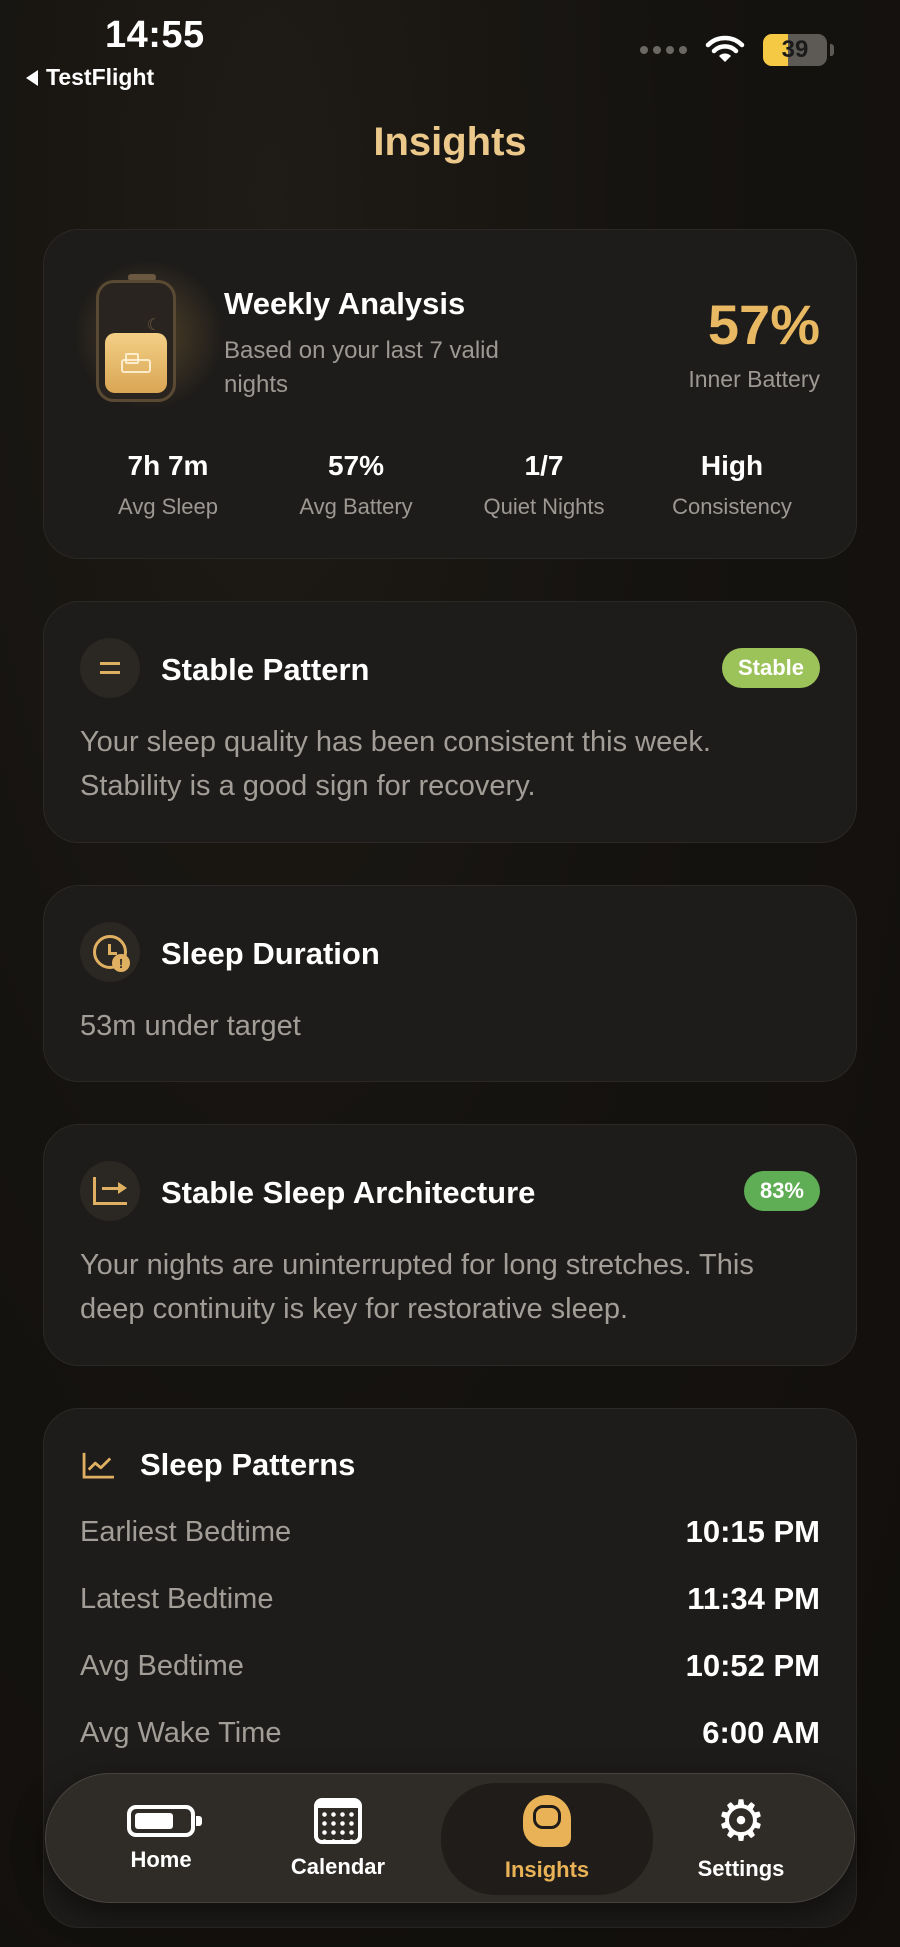  What do you see at coordinates (361, 367) in the screenshot?
I see `weekly-subtitle: Based on your last 7 valid nights` at bounding box center [361, 367].